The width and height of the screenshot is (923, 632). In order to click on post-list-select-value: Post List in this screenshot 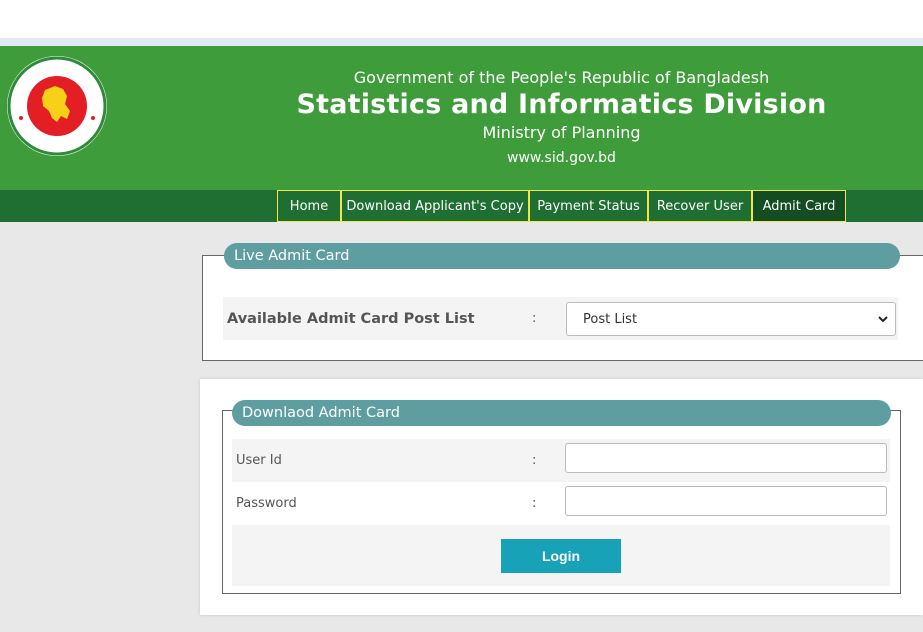, I will do `click(610, 319)`.